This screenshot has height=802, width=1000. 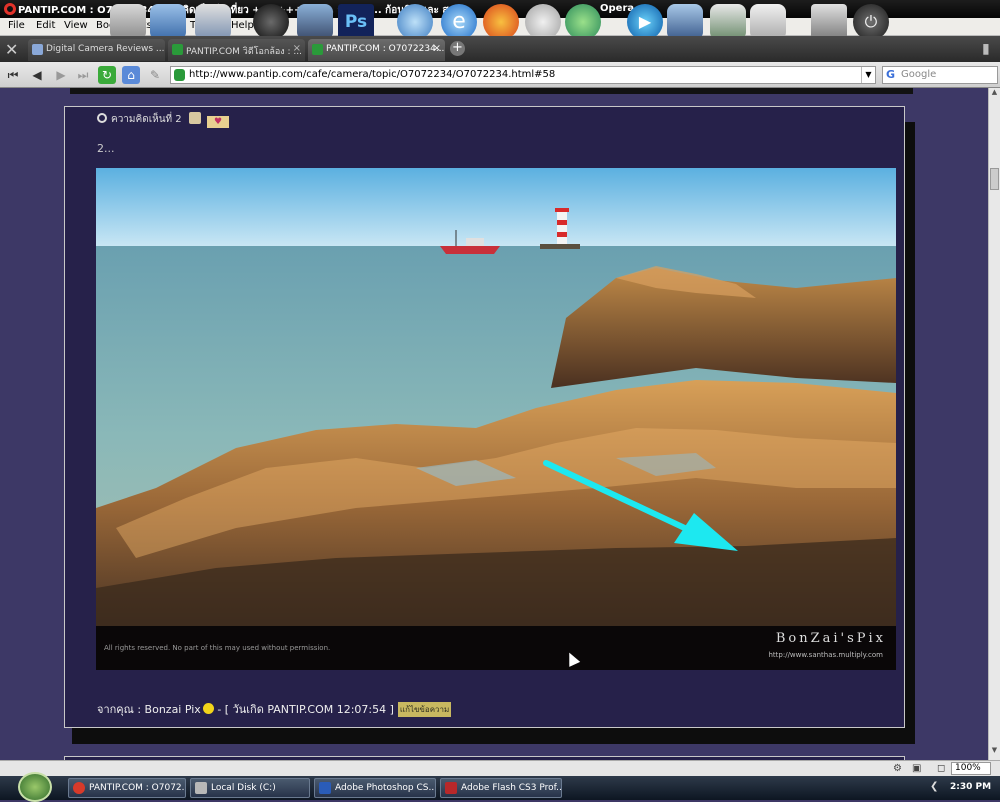 What do you see at coordinates (131, 75) in the screenshot?
I see `home-icon: ⌂` at bounding box center [131, 75].